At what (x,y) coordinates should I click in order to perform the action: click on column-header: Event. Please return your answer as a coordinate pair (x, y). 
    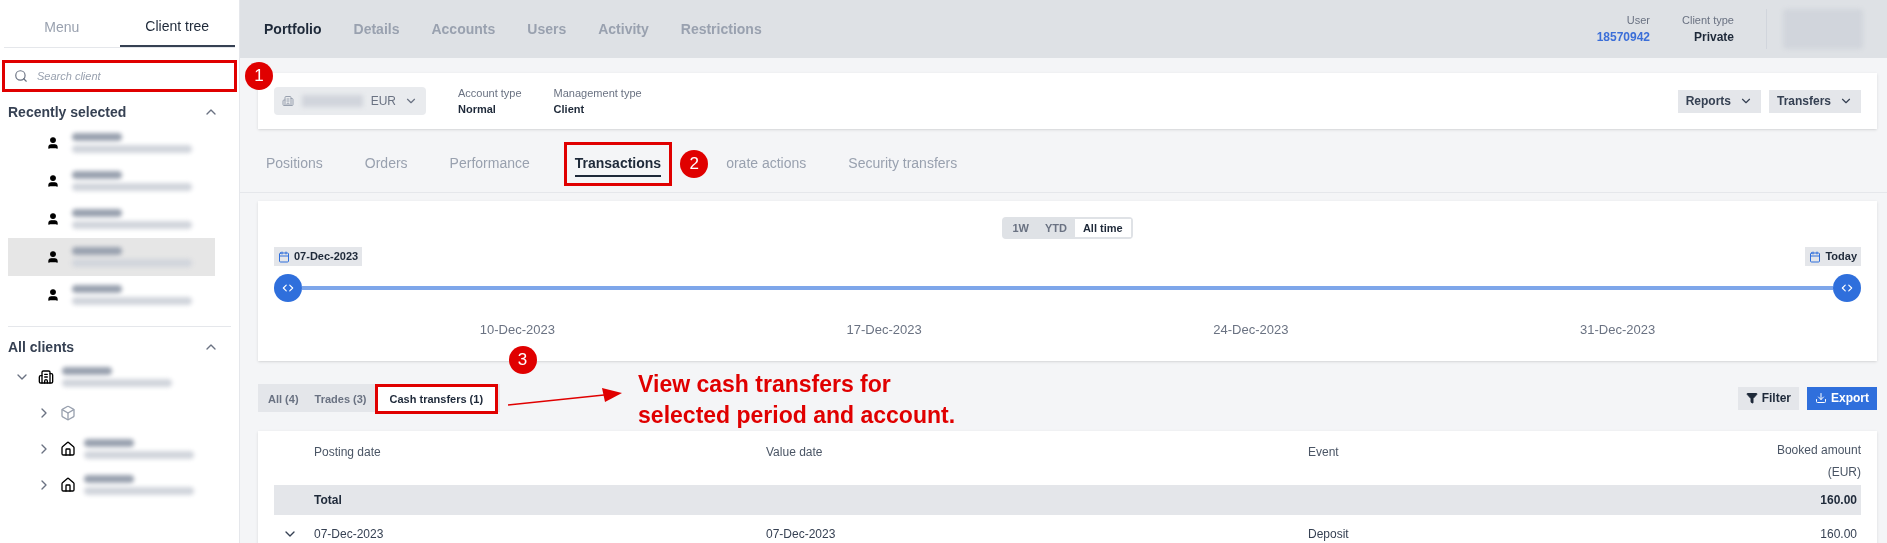
    Looking at the image, I should click on (1324, 452).